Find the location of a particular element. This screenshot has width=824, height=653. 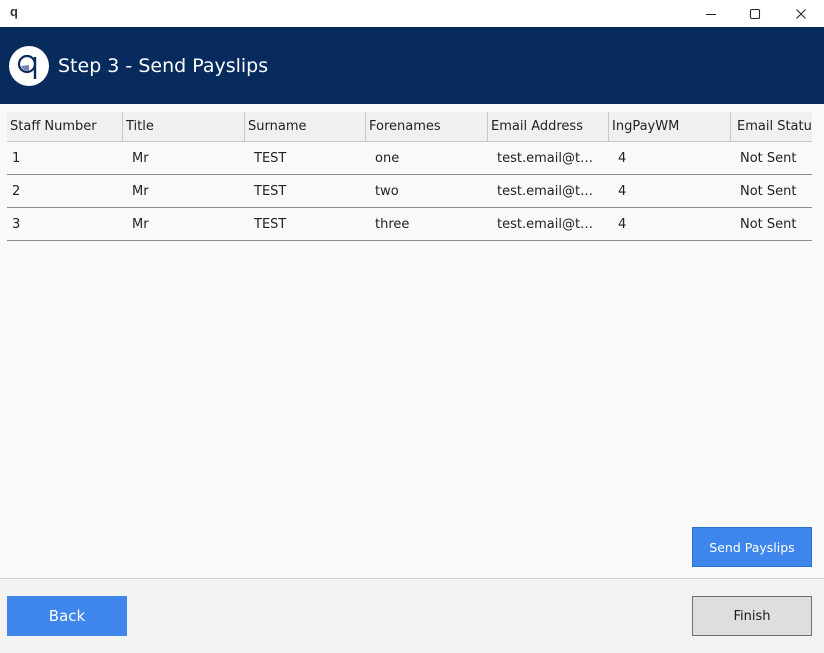

cell-staff-number: 2 is located at coordinates (16, 191).